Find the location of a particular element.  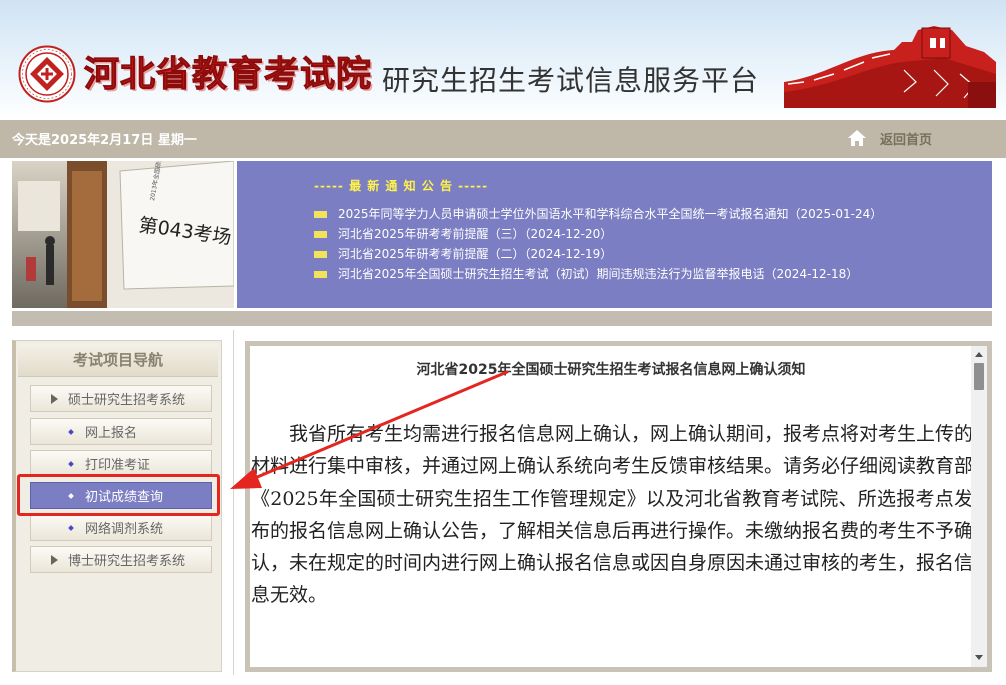

nav-online-adjustment-system: 网络调剂系统 is located at coordinates (121, 527).